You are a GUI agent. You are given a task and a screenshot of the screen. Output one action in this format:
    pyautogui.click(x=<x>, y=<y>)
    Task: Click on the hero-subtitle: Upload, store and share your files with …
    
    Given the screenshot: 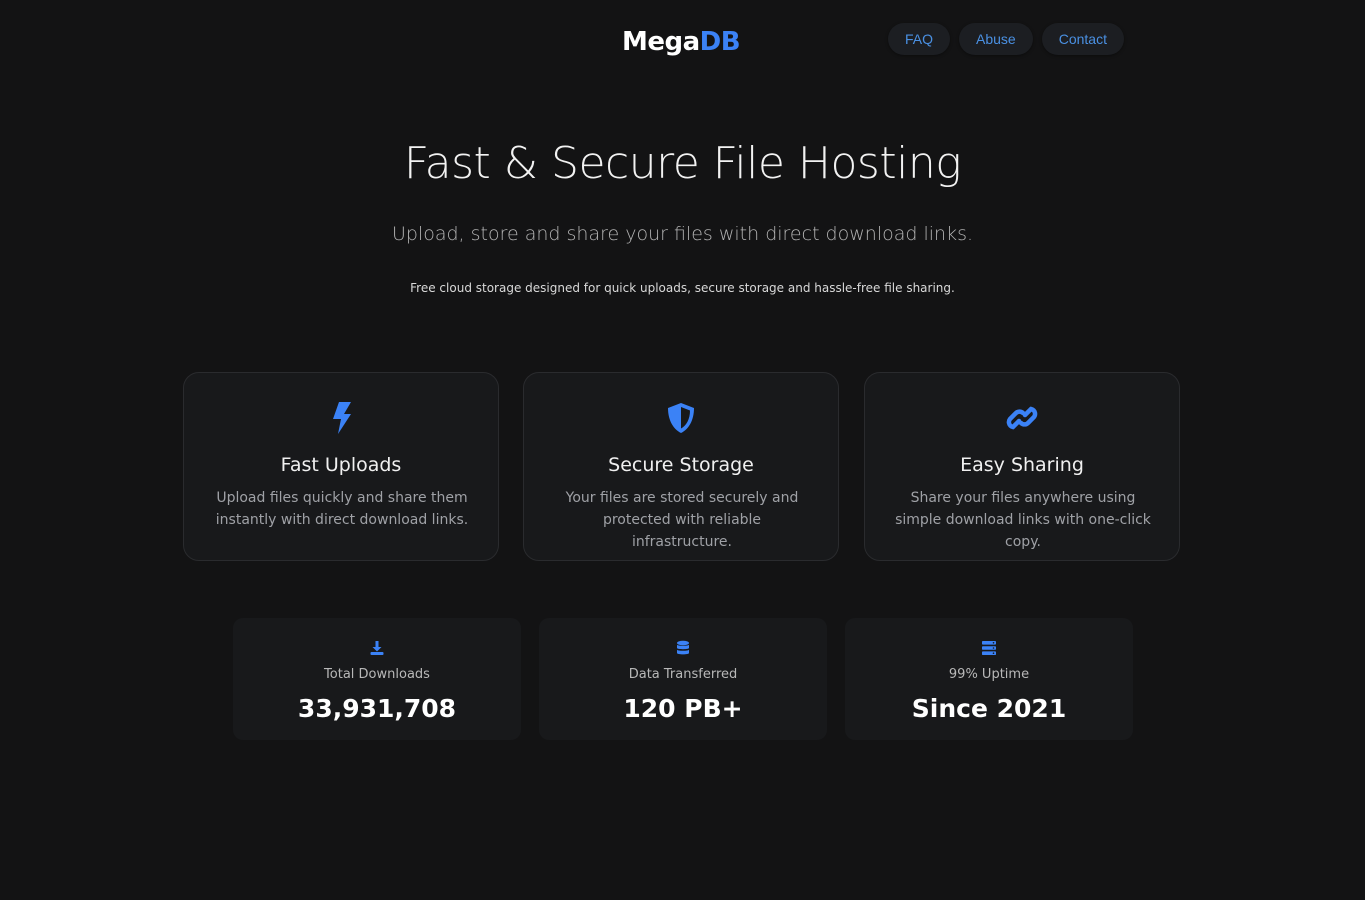 What is the action you would take?
    pyautogui.click(x=682, y=234)
    